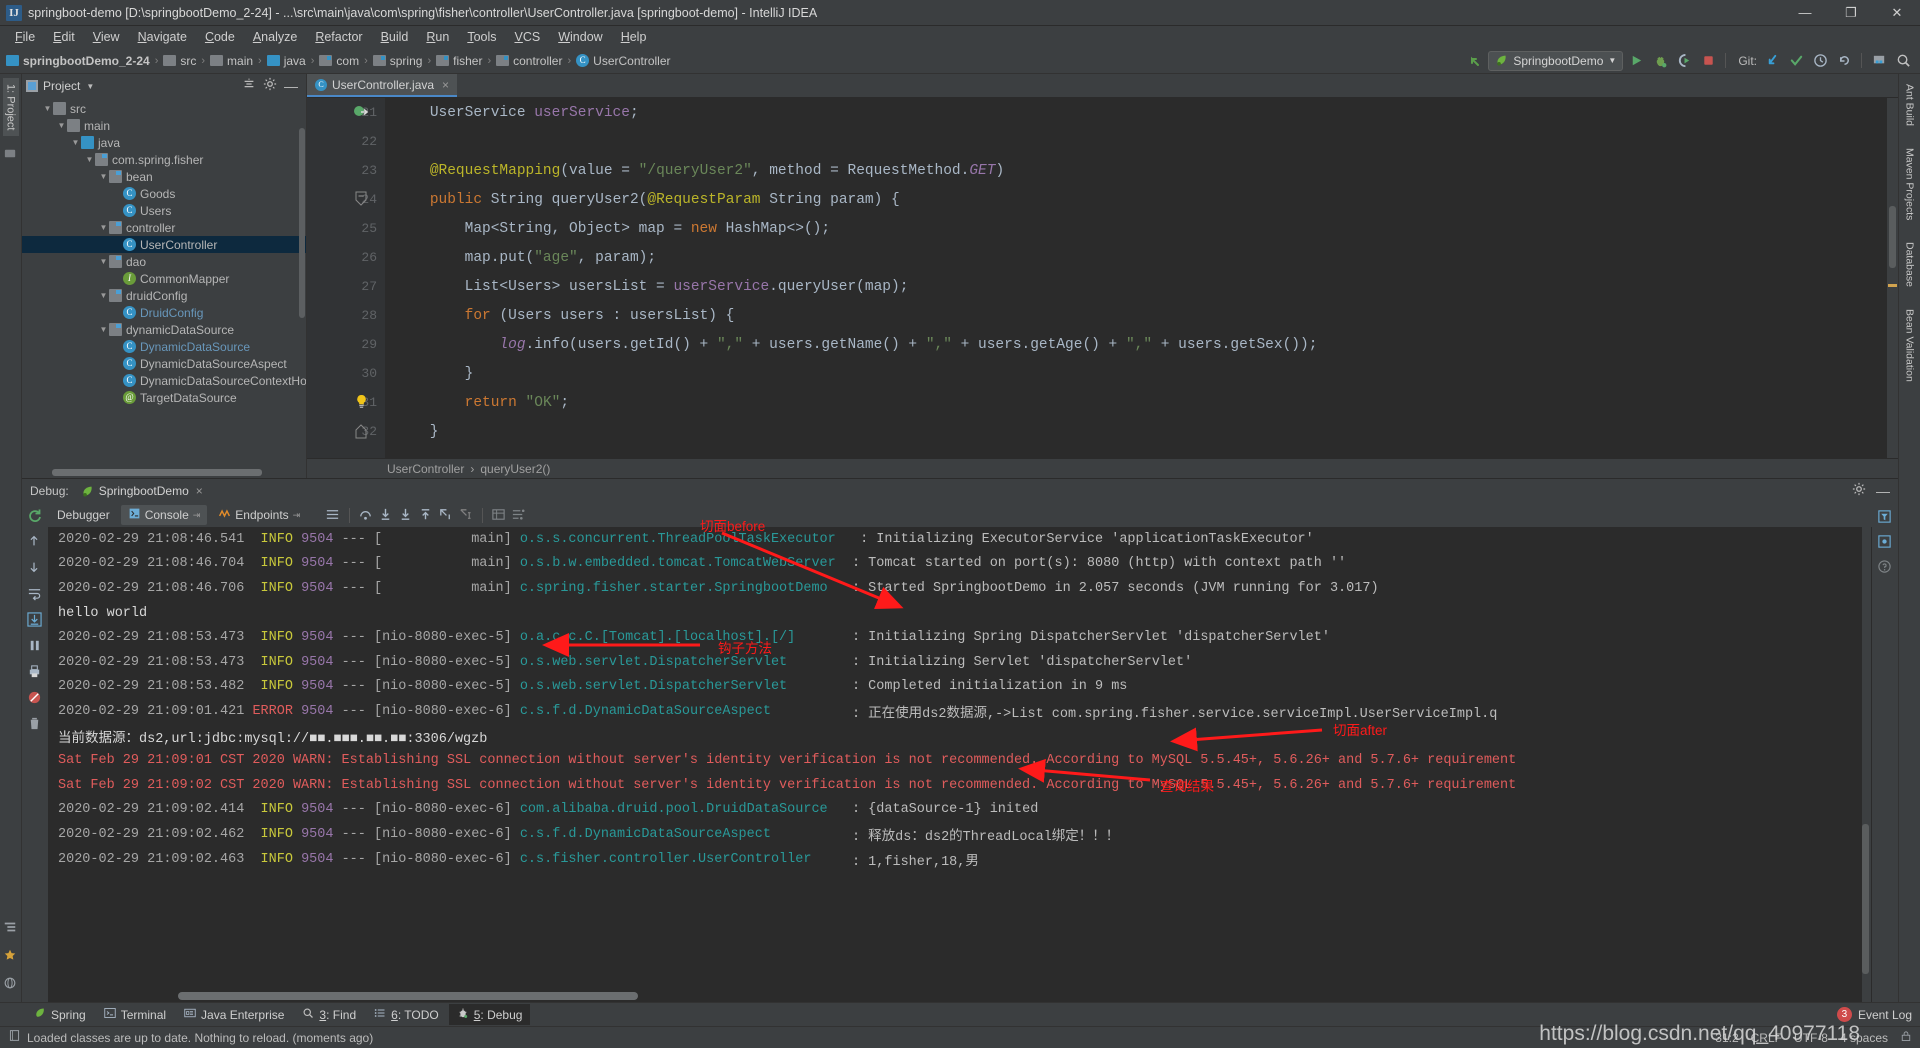 The width and height of the screenshot is (1920, 1048). Describe the element at coordinates (259, 515) in the screenshot. I see `debug-tab-endpoints: Endpoints ⇥` at that location.